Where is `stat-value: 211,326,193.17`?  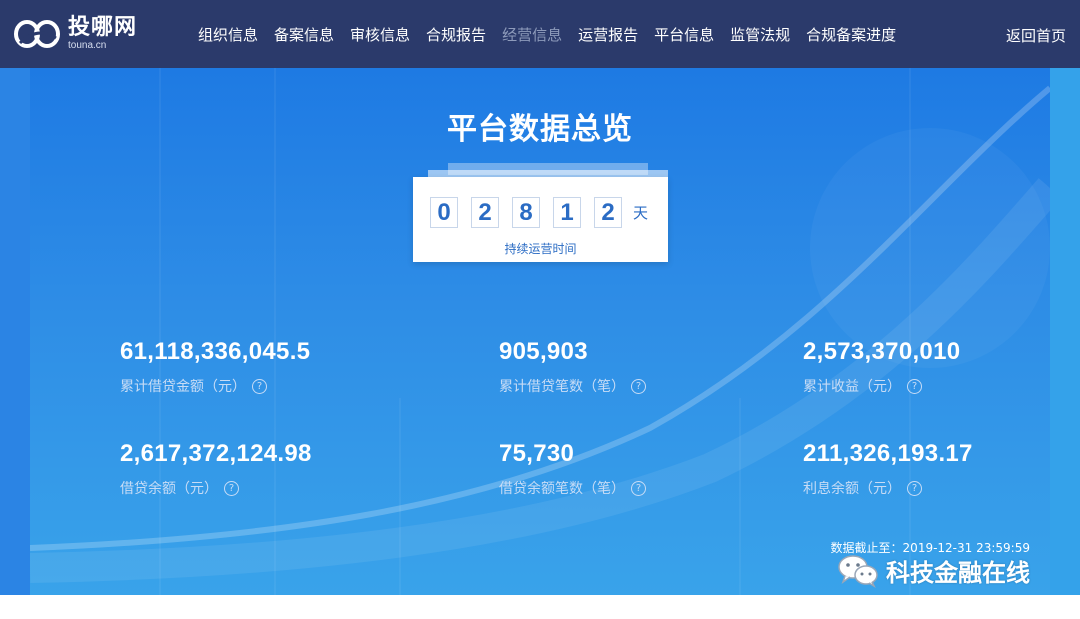
stat-value: 211,326,193.17 is located at coordinates (888, 453).